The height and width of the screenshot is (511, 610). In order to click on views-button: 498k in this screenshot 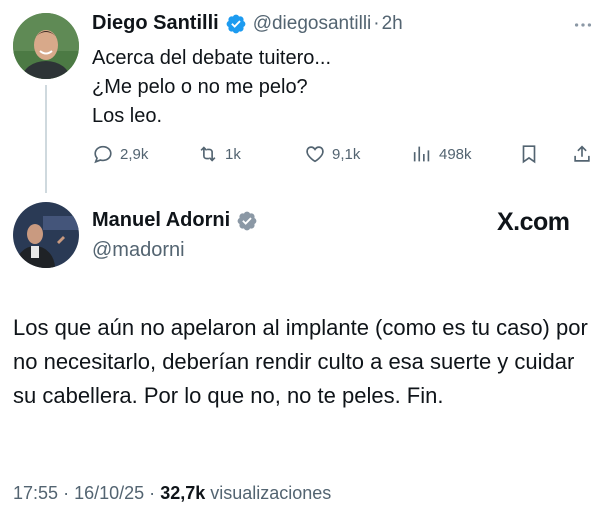, I will do `click(441, 154)`.